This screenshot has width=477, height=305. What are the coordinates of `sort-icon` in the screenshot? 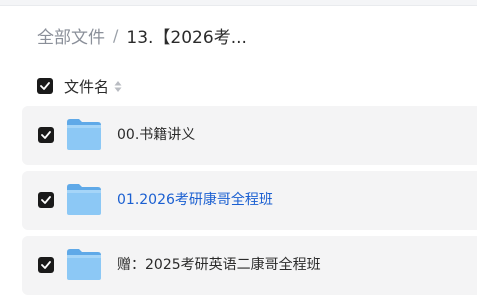 It's located at (118, 86).